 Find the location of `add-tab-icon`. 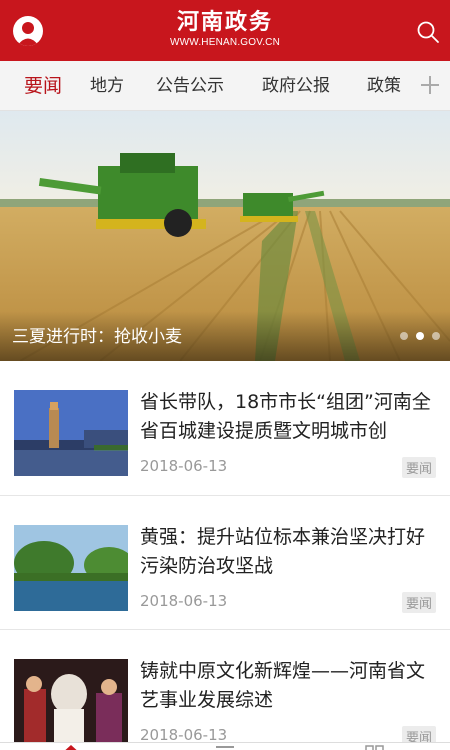

add-tab-icon is located at coordinates (430, 85).